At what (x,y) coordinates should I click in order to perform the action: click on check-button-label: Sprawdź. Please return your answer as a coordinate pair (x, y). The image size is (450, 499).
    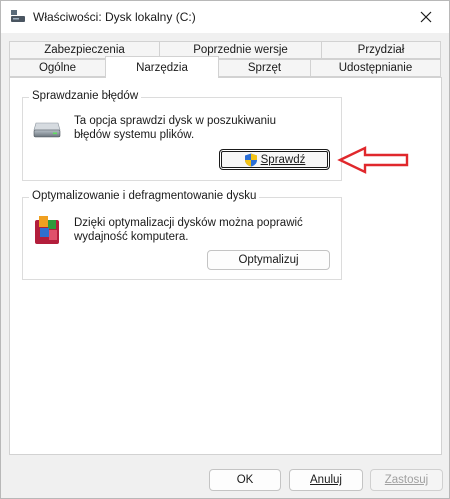
    Looking at the image, I should click on (283, 159).